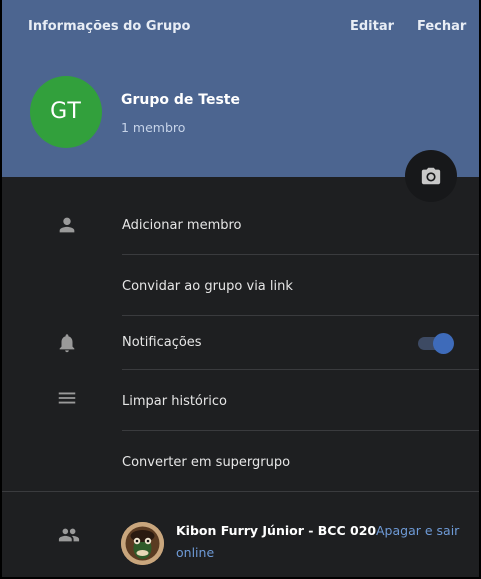  I want to click on add-member-row: Adicionar membro, so click(240, 229).